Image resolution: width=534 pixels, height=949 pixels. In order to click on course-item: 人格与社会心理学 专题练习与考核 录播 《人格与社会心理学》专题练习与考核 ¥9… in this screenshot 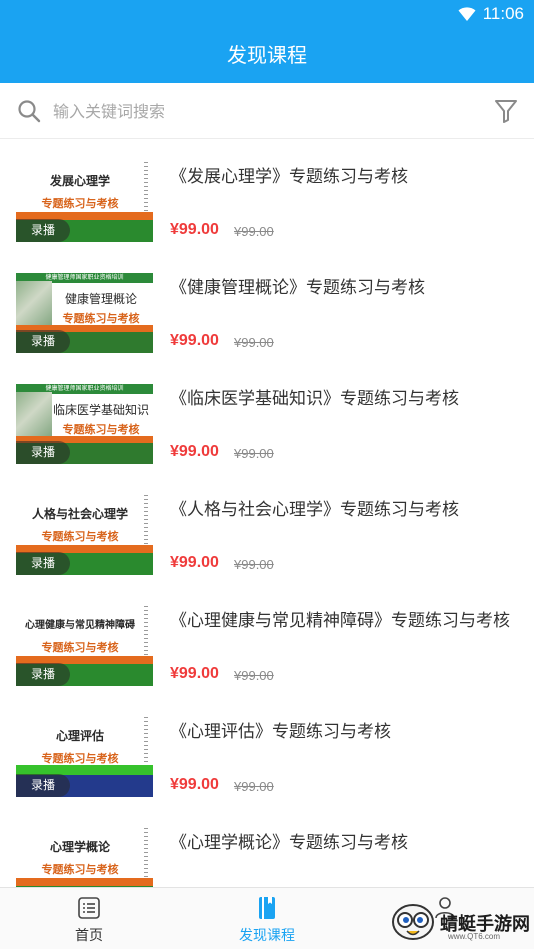, I will do `click(267, 528)`.